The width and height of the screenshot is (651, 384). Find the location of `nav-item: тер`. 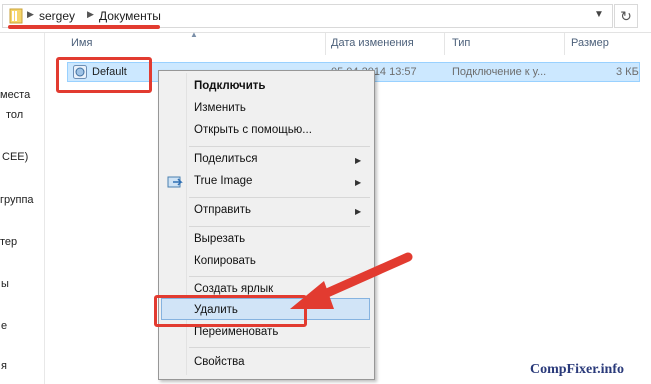

nav-item: тер is located at coordinates (8, 242).